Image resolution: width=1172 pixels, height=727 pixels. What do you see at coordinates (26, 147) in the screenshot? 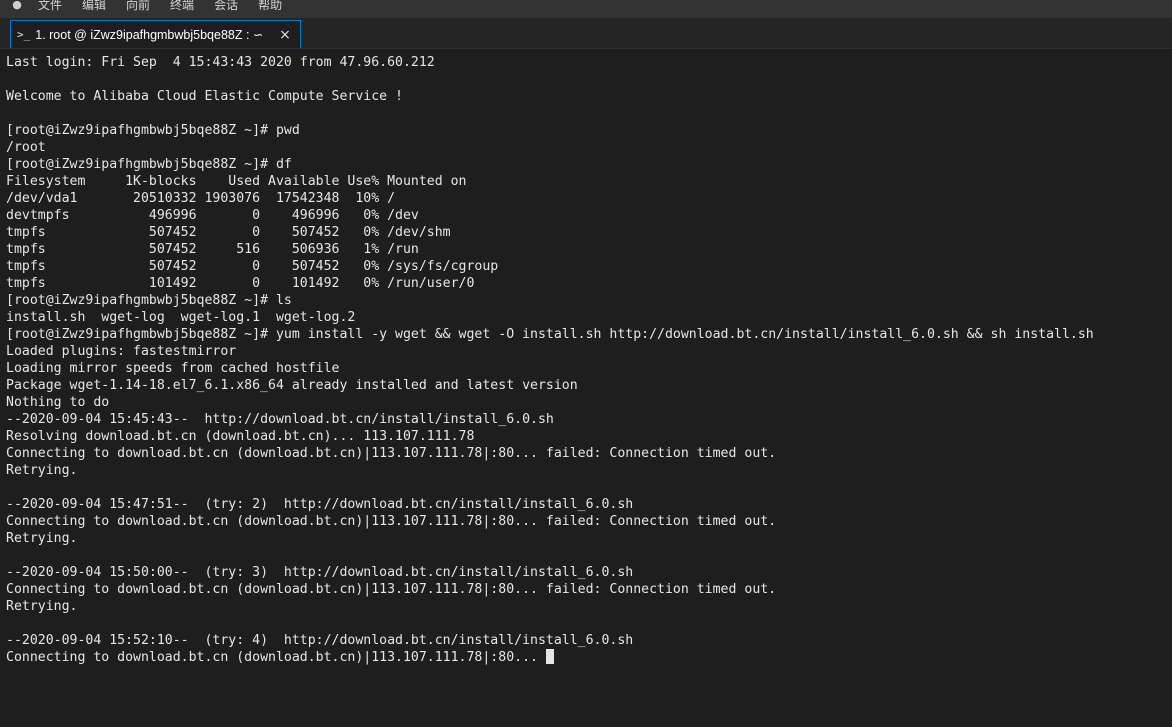
I see `terminal-line: /root` at bounding box center [26, 147].